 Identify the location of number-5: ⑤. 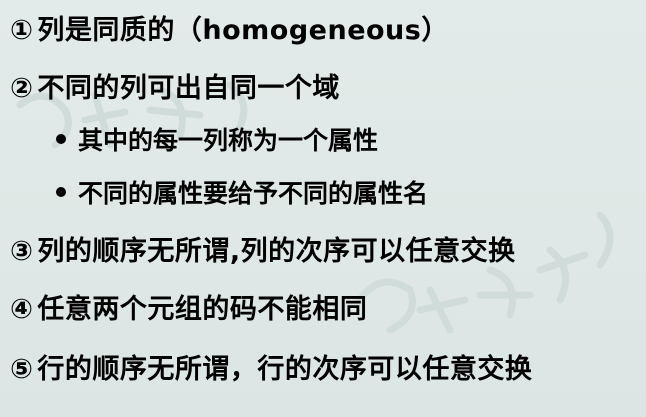
(22, 369).